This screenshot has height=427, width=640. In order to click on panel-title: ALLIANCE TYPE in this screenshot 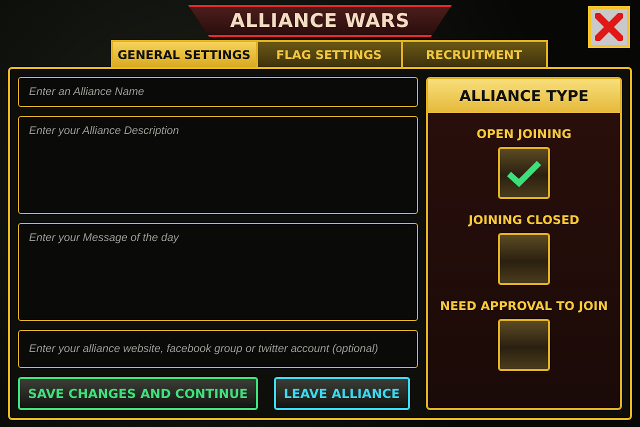, I will do `click(524, 96)`.